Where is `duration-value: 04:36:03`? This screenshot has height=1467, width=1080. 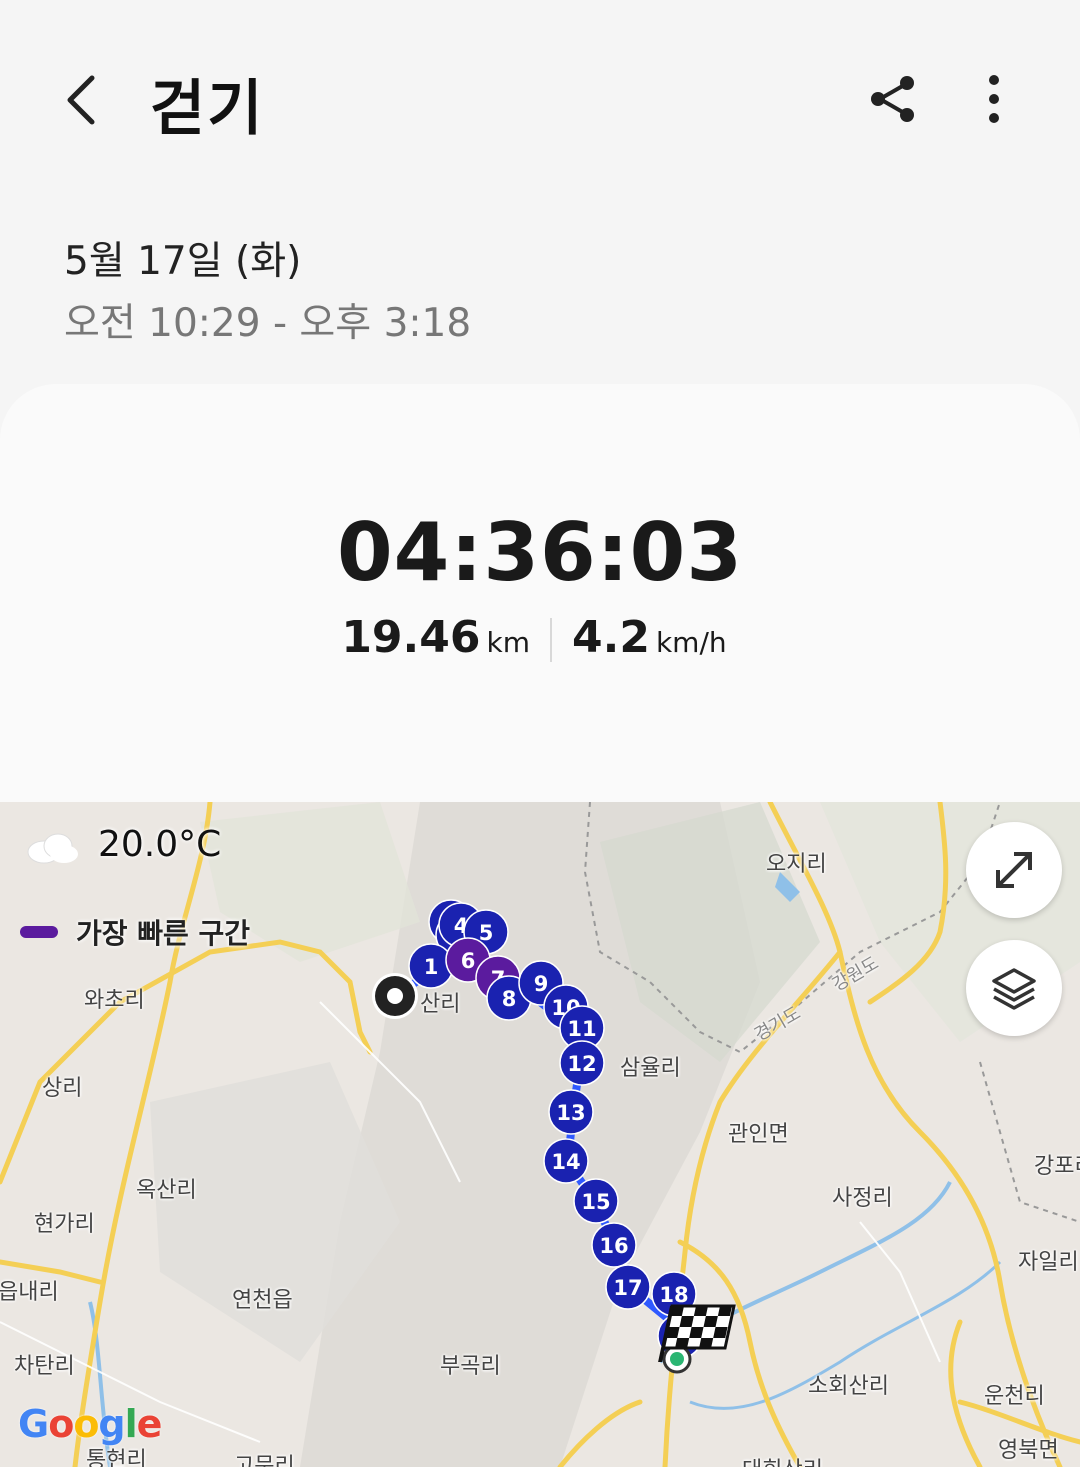
duration-value: 04:36:03 is located at coordinates (540, 552).